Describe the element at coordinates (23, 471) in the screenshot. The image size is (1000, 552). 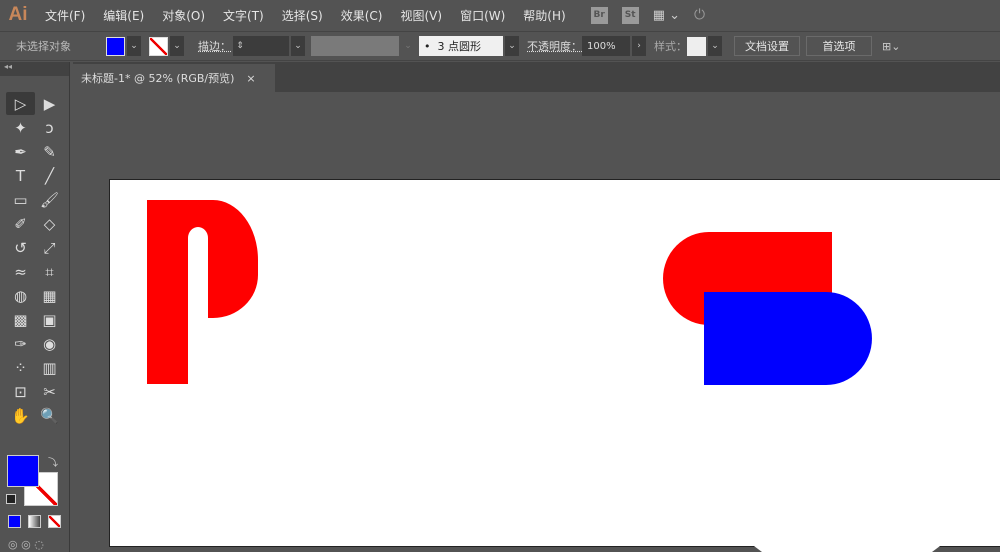
I see `fill-swatch` at that location.